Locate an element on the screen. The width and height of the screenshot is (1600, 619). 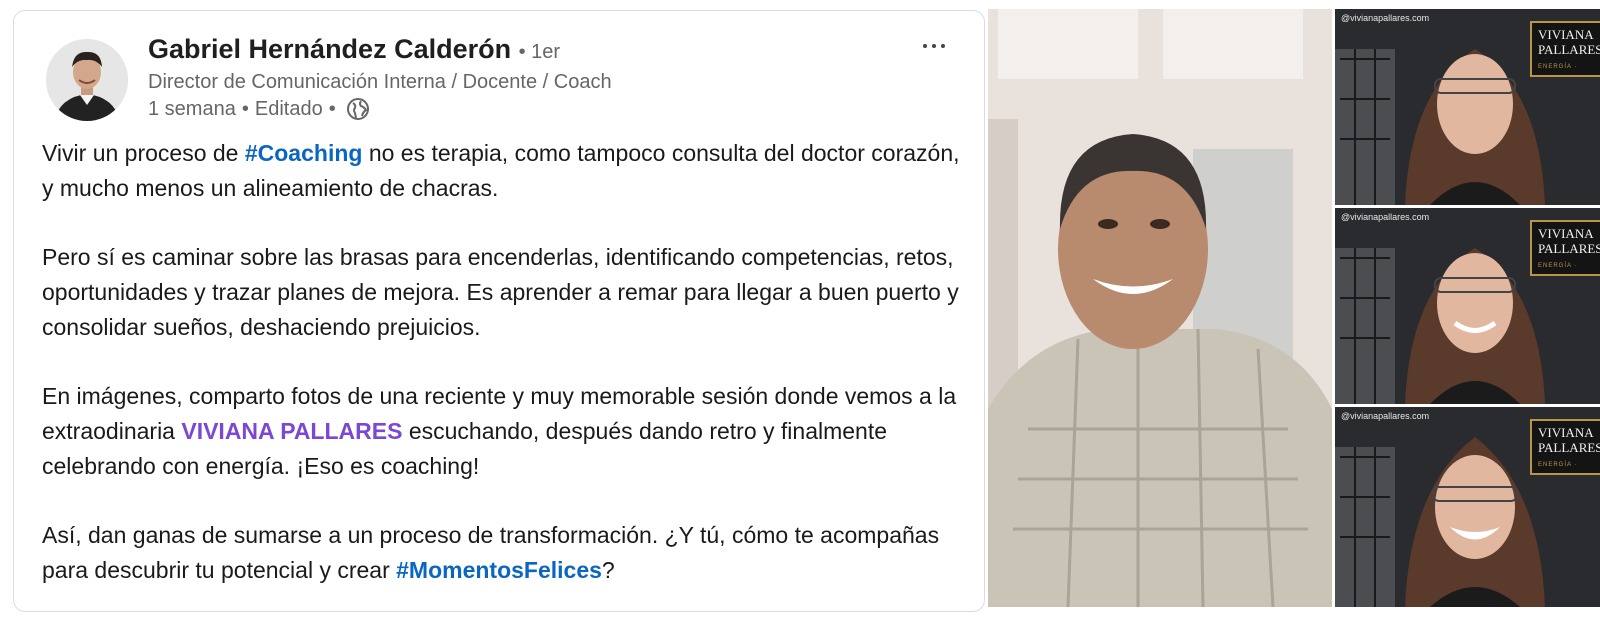
post-text: Vivir un proceso de is located at coordinates (143, 153).